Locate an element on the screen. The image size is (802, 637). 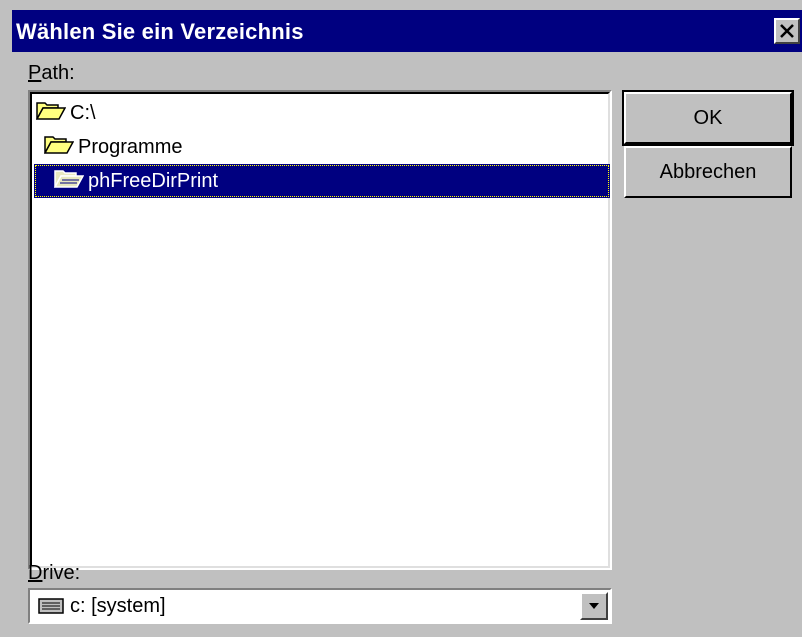
ok-button: OK is located at coordinates (708, 118).